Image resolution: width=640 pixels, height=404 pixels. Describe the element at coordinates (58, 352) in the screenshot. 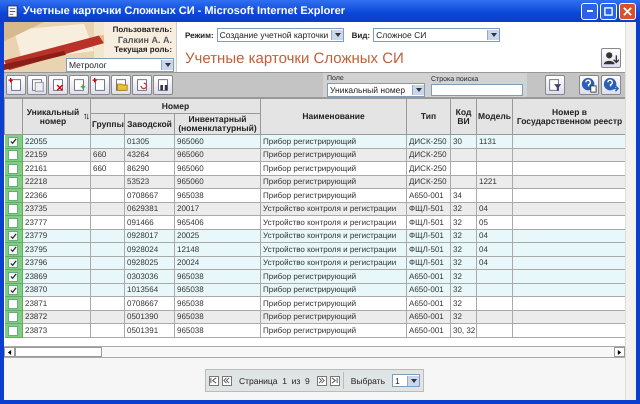

I see `scrollbar-thumb` at that location.